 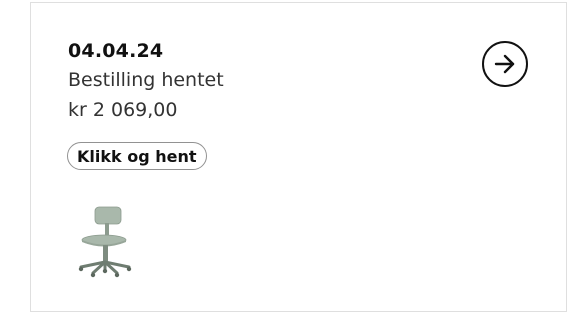 What do you see at coordinates (146, 80) in the screenshot?
I see `order-status: Bestilling hentet` at bounding box center [146, 80].